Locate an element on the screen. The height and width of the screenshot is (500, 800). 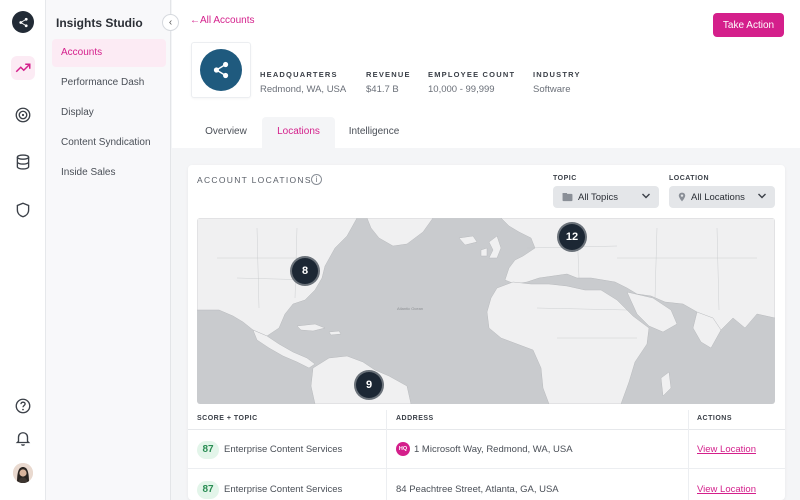
ocean-label: Atlantic Ocean is located at coordinates (410, 308).